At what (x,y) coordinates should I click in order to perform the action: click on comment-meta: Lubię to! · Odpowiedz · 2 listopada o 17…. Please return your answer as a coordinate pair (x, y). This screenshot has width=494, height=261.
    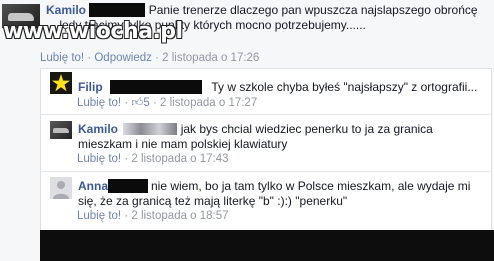
    Looking at the image, I should click on (150, 58).